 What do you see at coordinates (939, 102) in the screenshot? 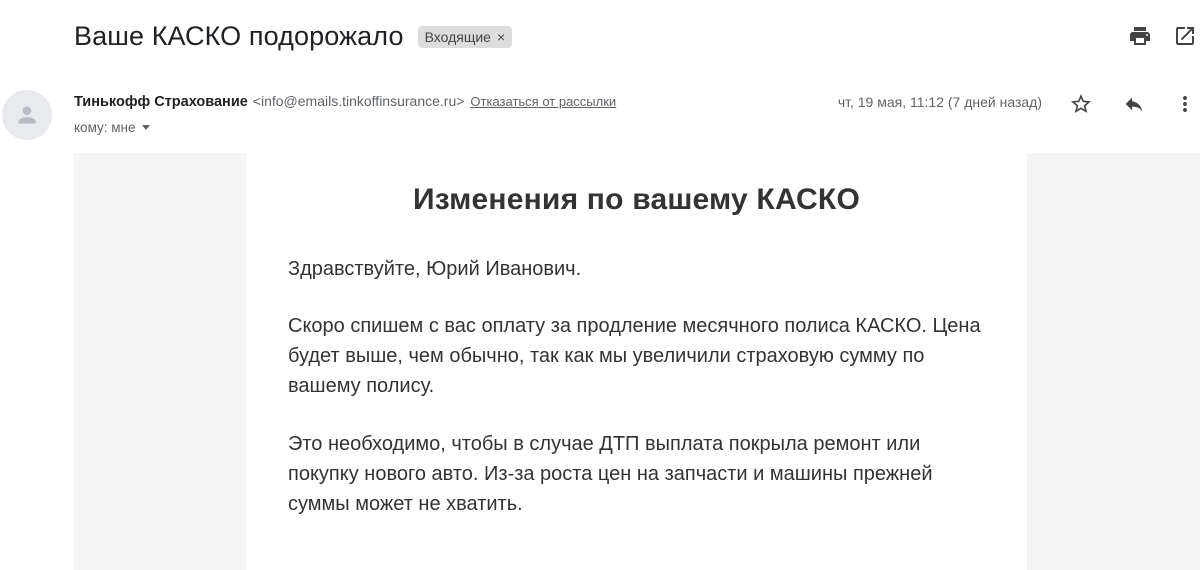
I see `email-date: чт, 19 мая, 11:12 (7 дней назад)` at bounding box center [939, 102].